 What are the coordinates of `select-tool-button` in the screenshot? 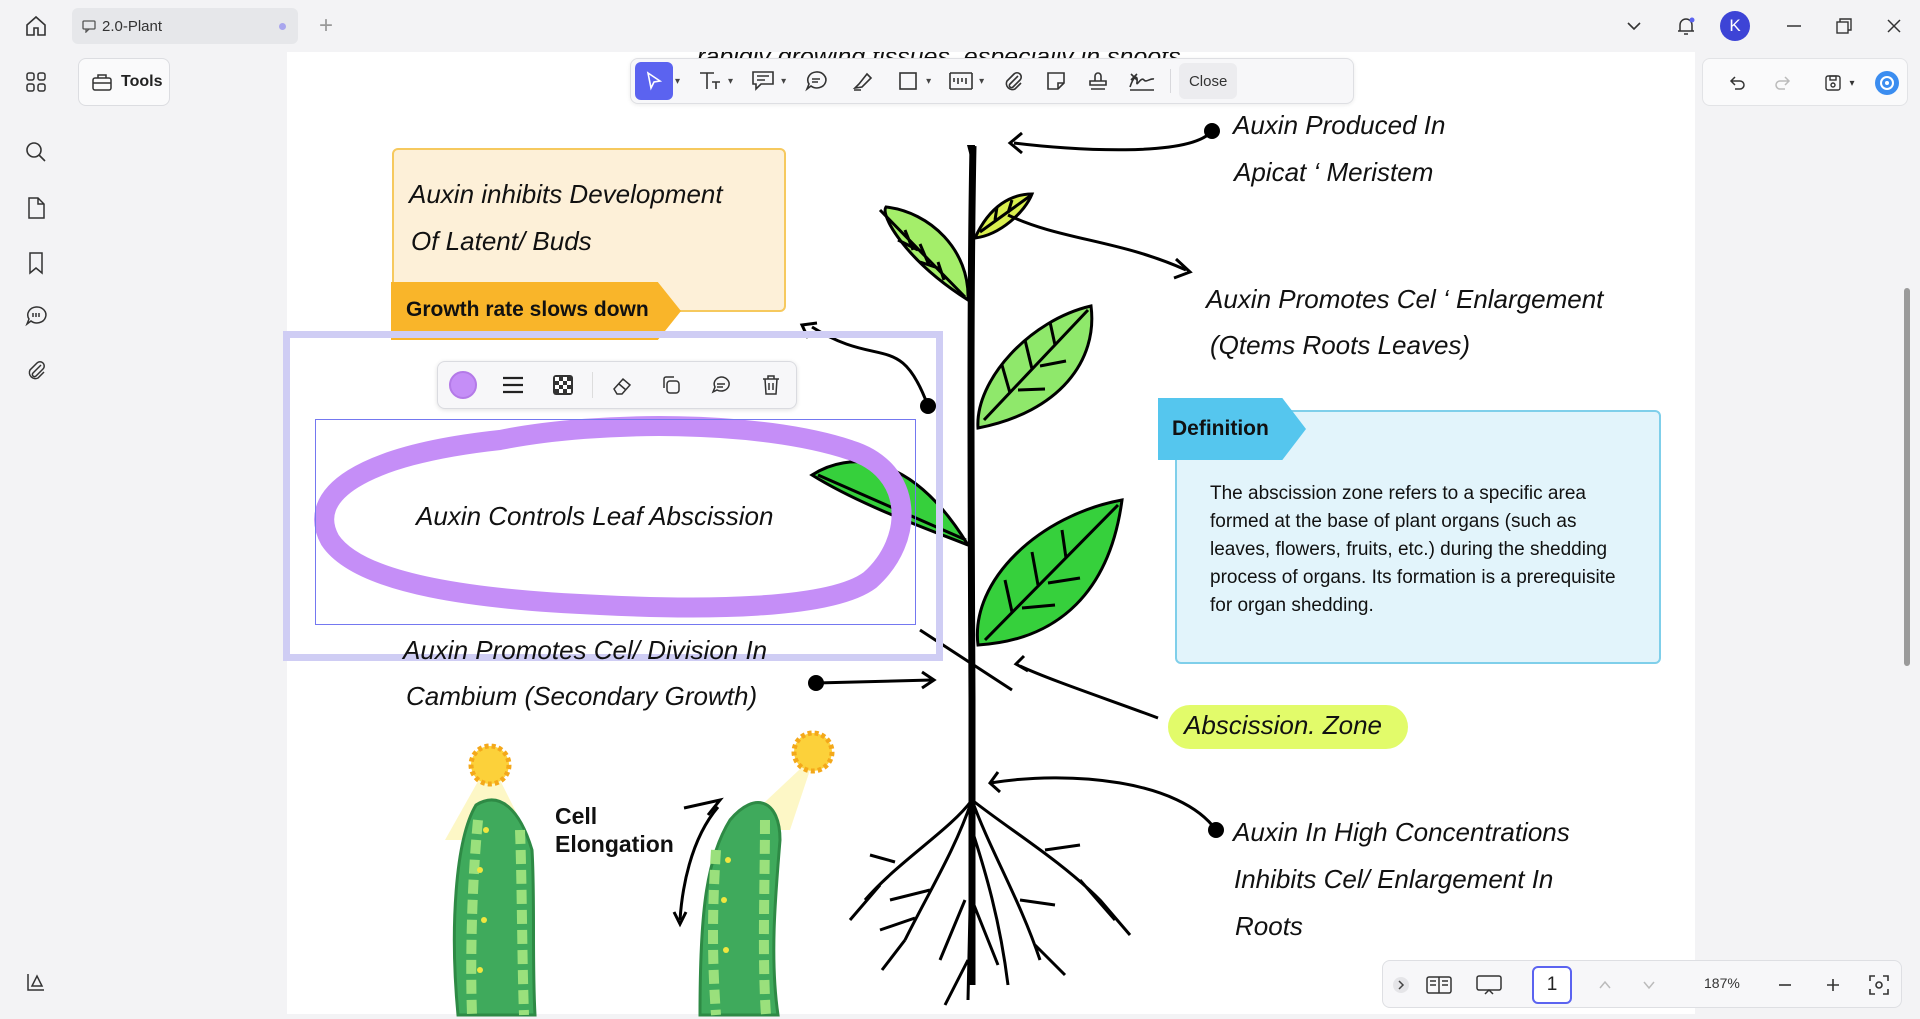 It's located at (654, 81).